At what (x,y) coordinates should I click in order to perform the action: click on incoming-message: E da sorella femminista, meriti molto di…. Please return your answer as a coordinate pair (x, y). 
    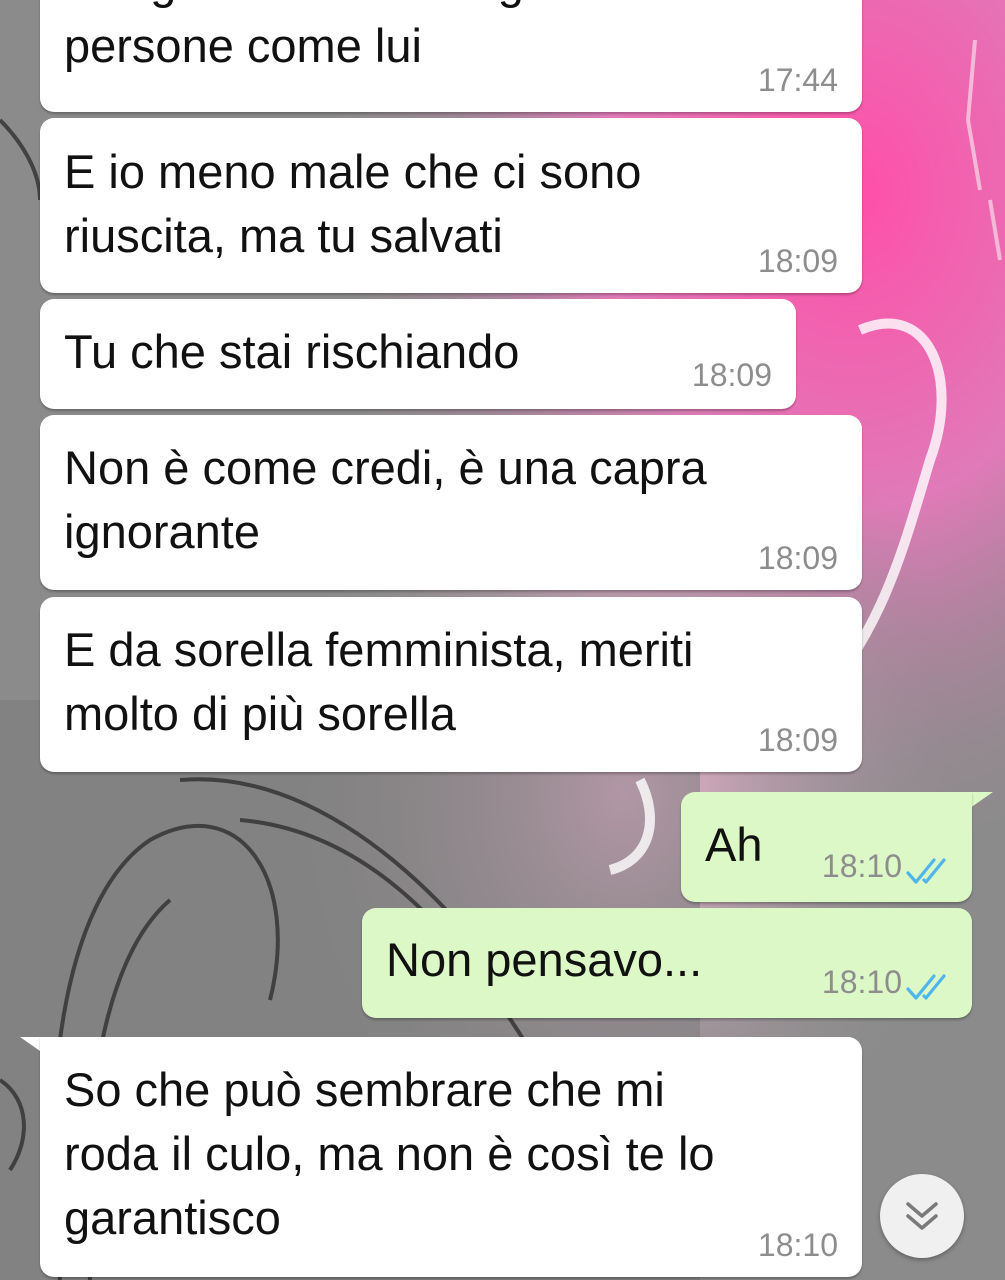
    Looking at the image, I should click on (451, 684).